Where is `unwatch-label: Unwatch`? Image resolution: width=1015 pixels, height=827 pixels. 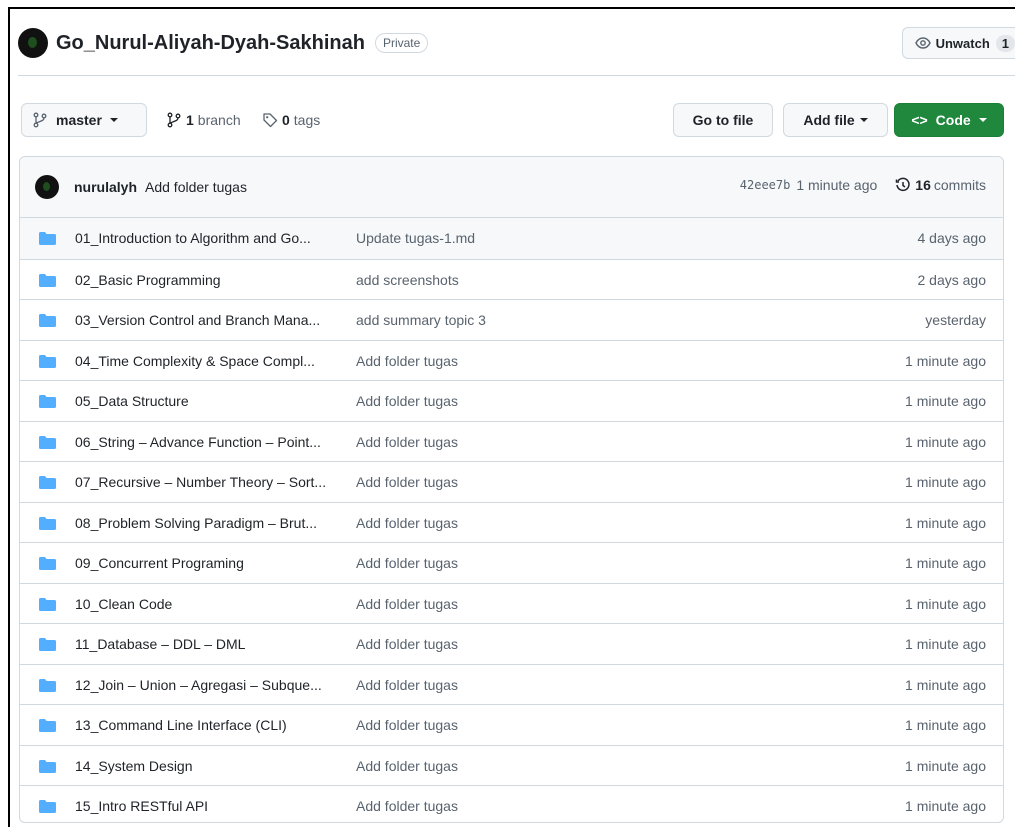
unwatch-label: Unwatch is located at coordinates (962, 43).